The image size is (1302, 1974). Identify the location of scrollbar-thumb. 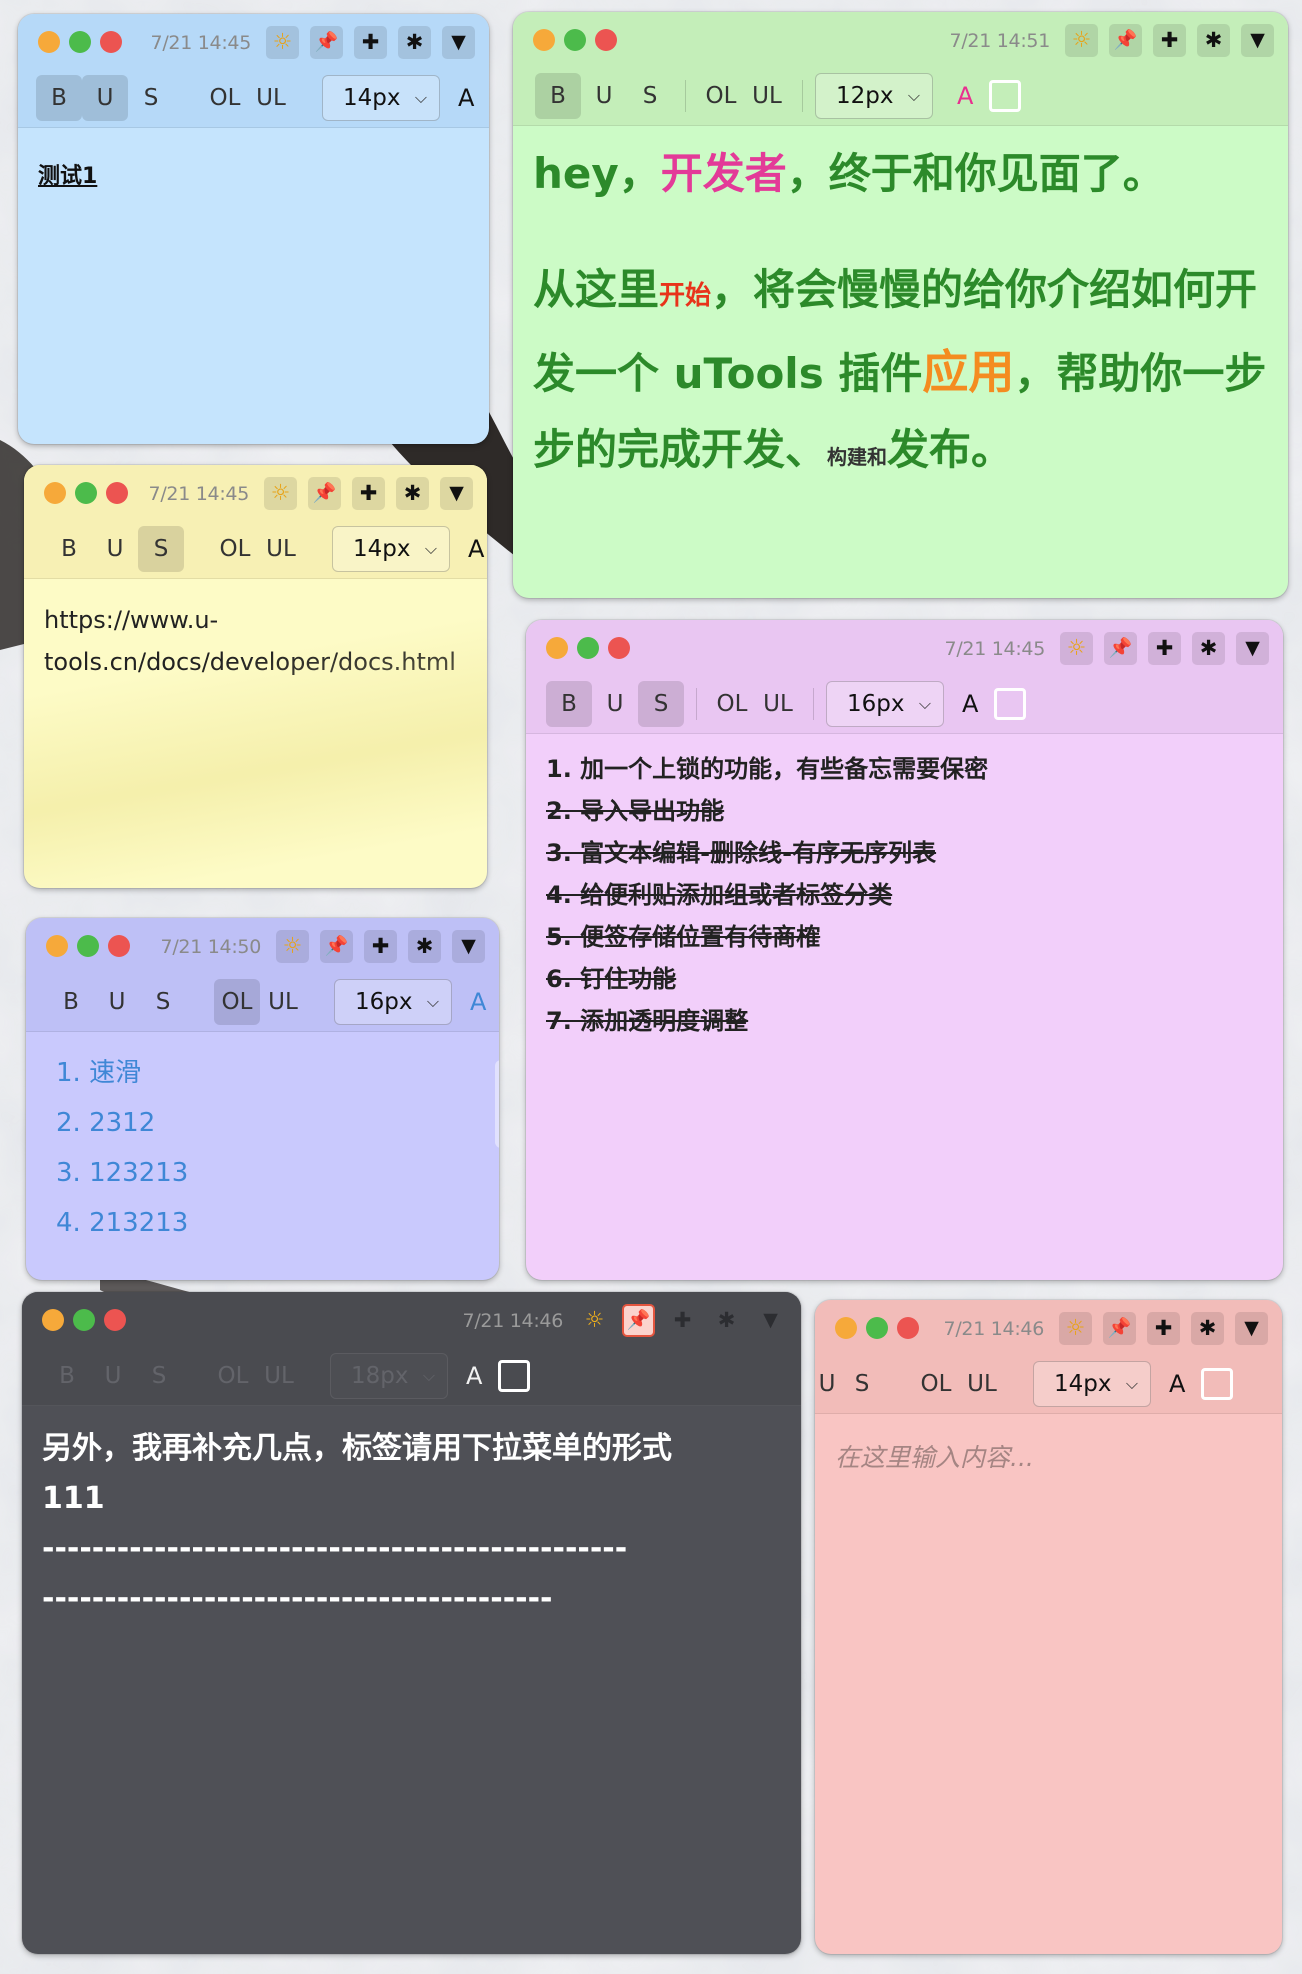
(497, 1104).